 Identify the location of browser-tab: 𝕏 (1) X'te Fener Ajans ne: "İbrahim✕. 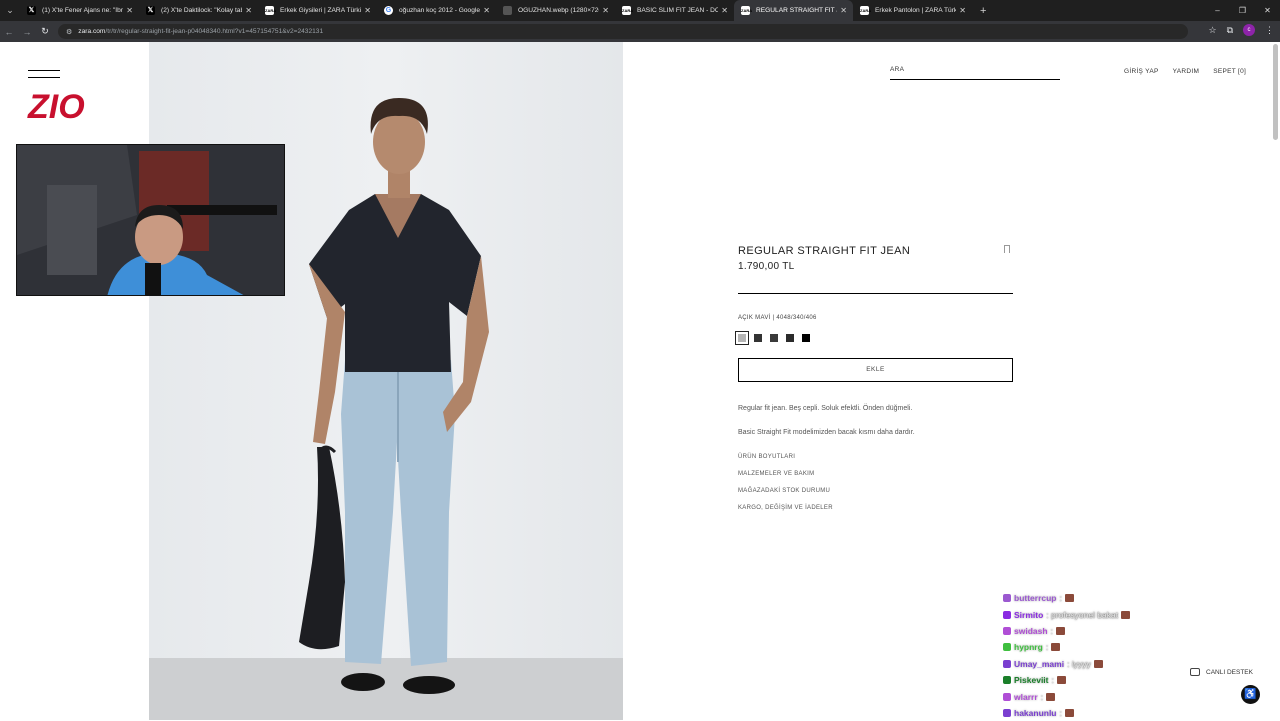
(79, 10).